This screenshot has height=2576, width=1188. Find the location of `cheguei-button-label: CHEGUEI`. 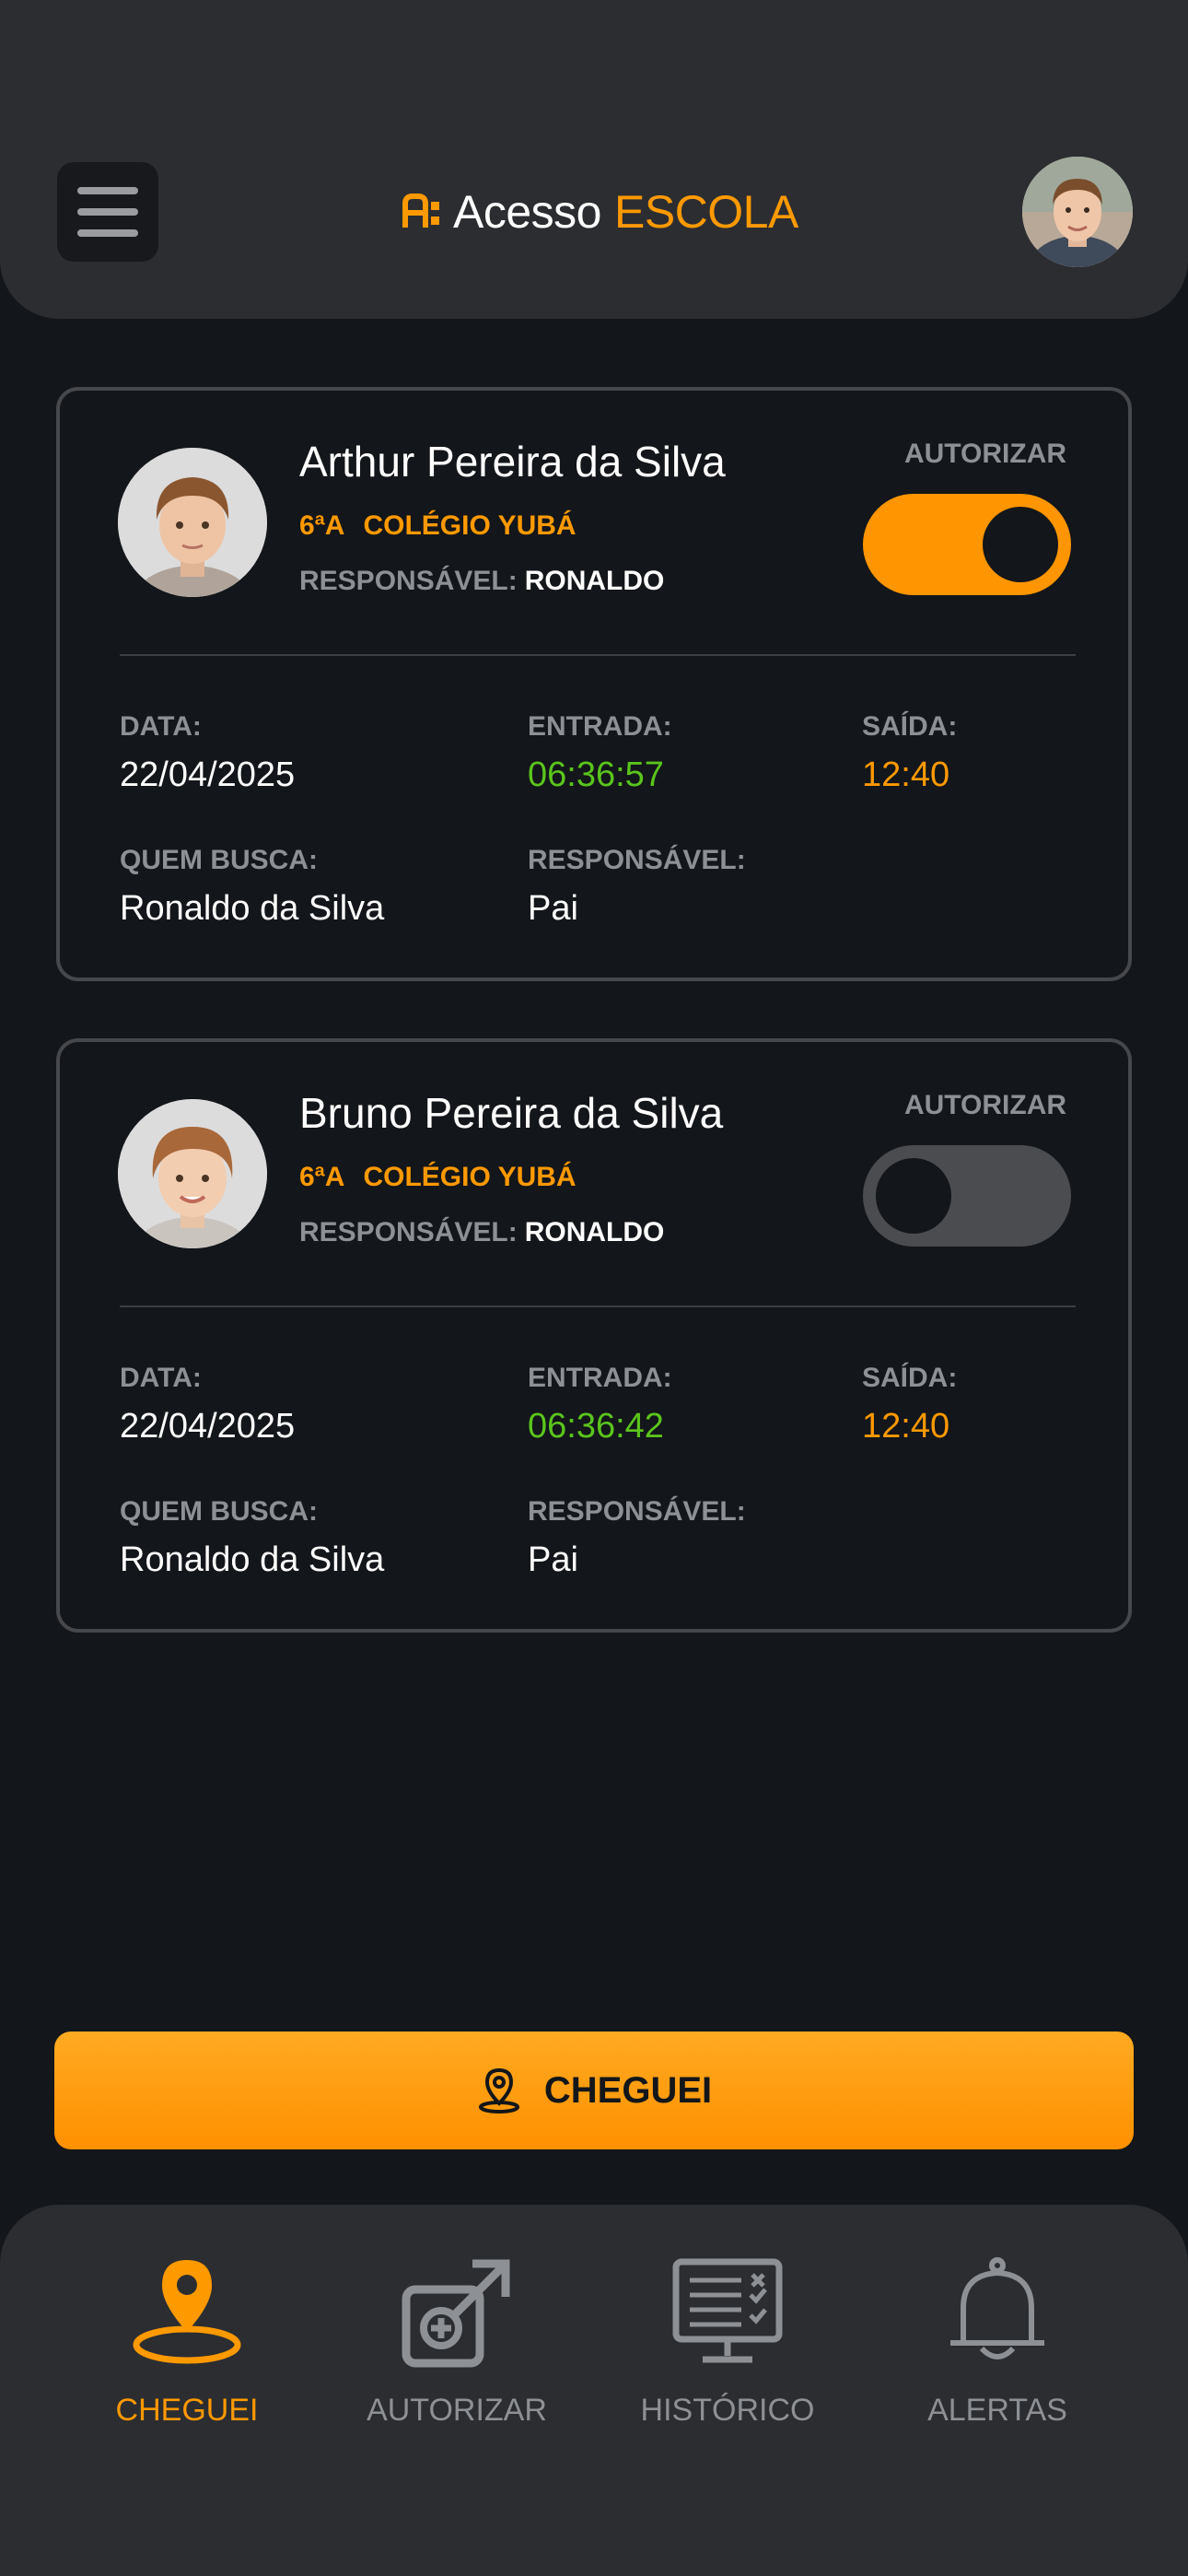

cheguei-button-label: CHEGUEI is located at coordinates (628, 2090).